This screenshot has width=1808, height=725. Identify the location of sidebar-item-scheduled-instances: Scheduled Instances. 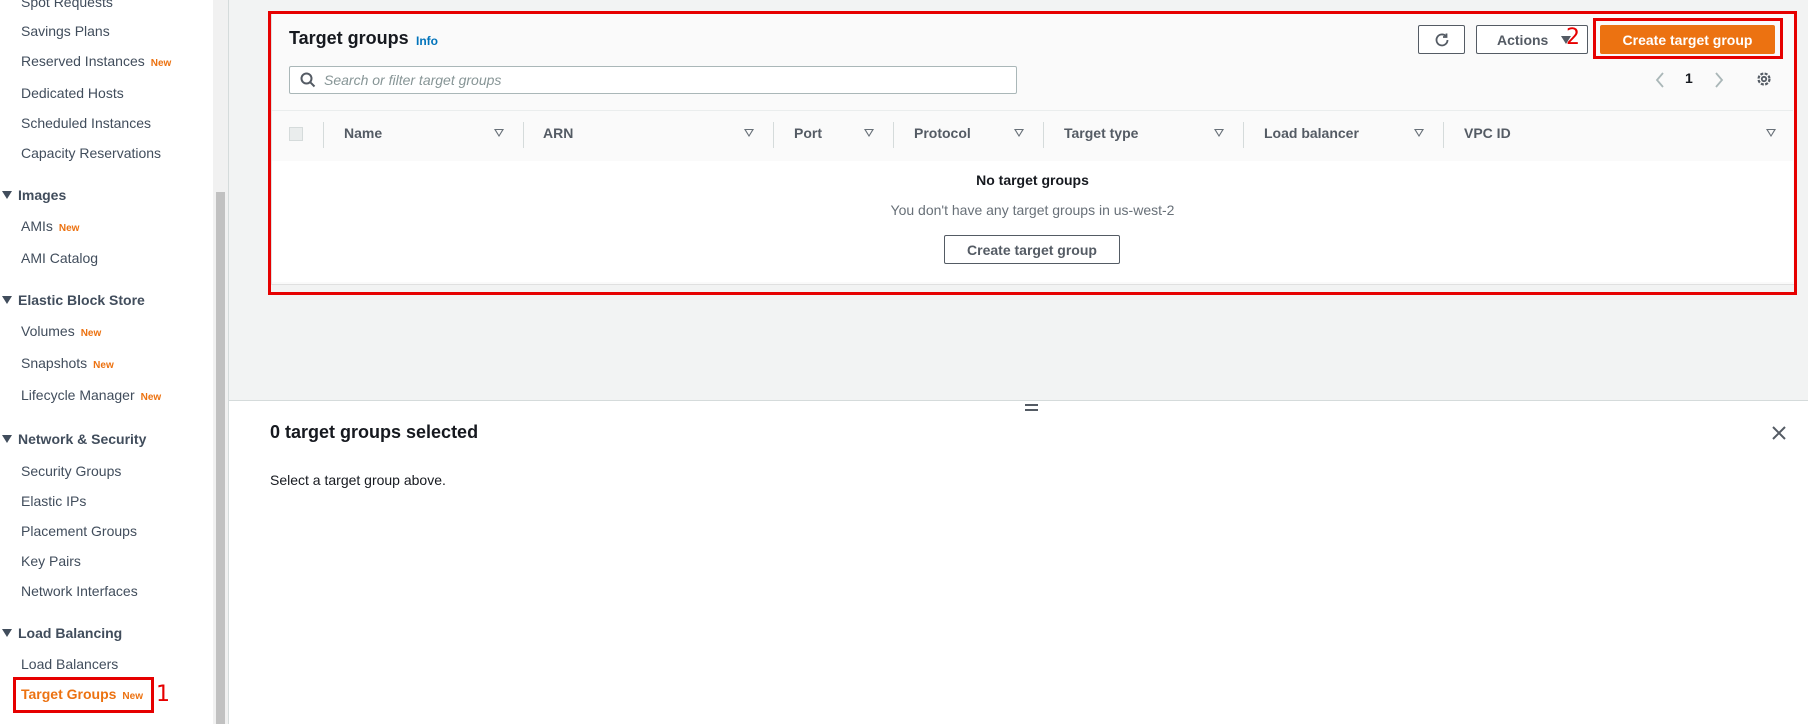
(86, 123).